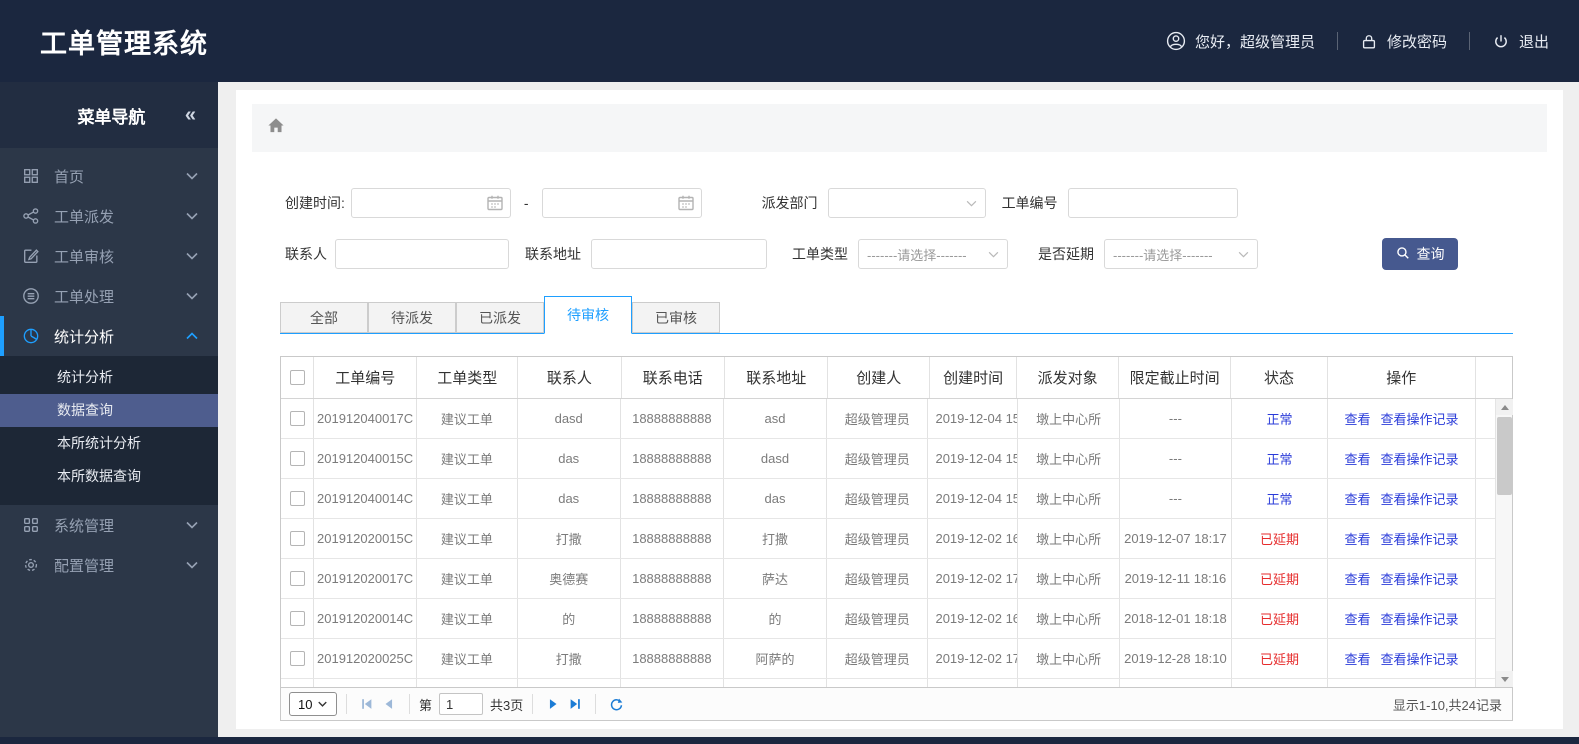 This screenshot has width=1579, height=744. Describe the element at coordinates (876, 683) in the screenshot. I see `cell-creator` at that location.